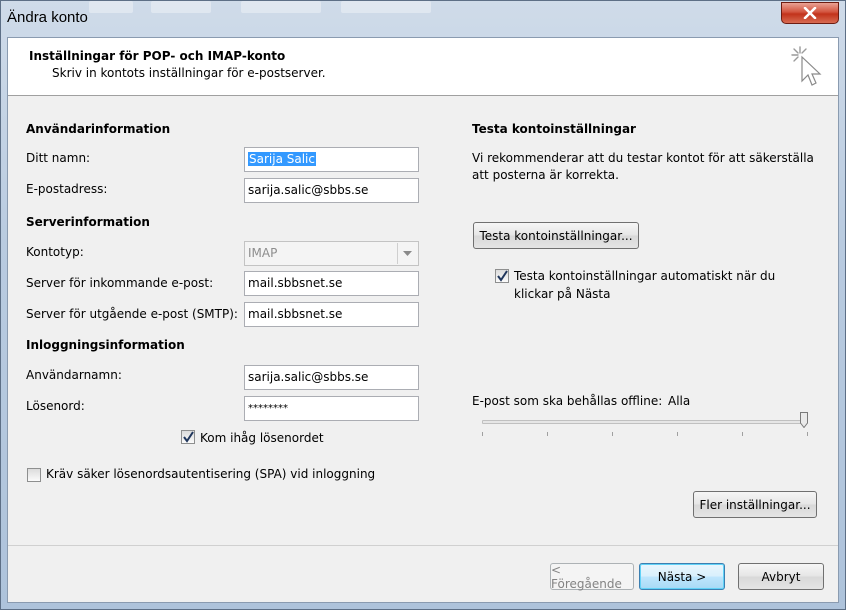  I want to click on footer-divider, so click(423, 545).